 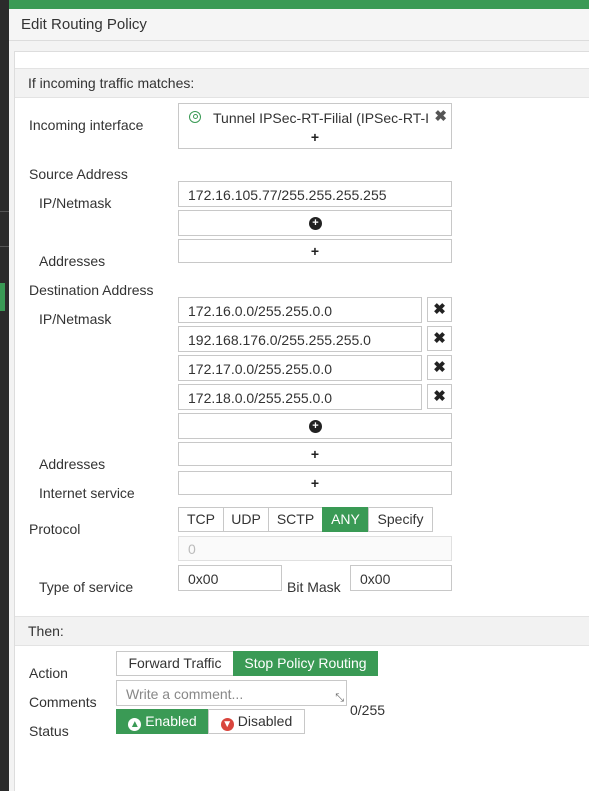 What do you see at coordinates (315, 137) in the screenshot?
I see `add-interface-button: +` at bounding box center [315, 137].